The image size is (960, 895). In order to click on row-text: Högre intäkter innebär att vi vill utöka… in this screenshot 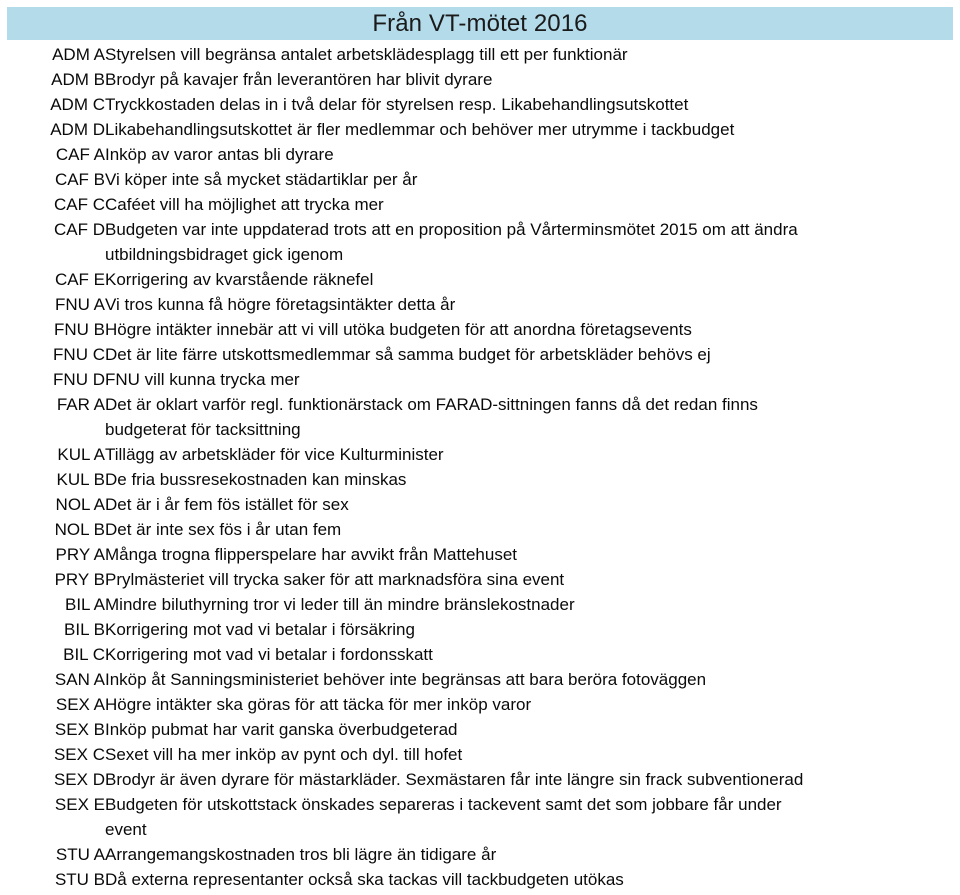, I will do `click(398, 329)`.